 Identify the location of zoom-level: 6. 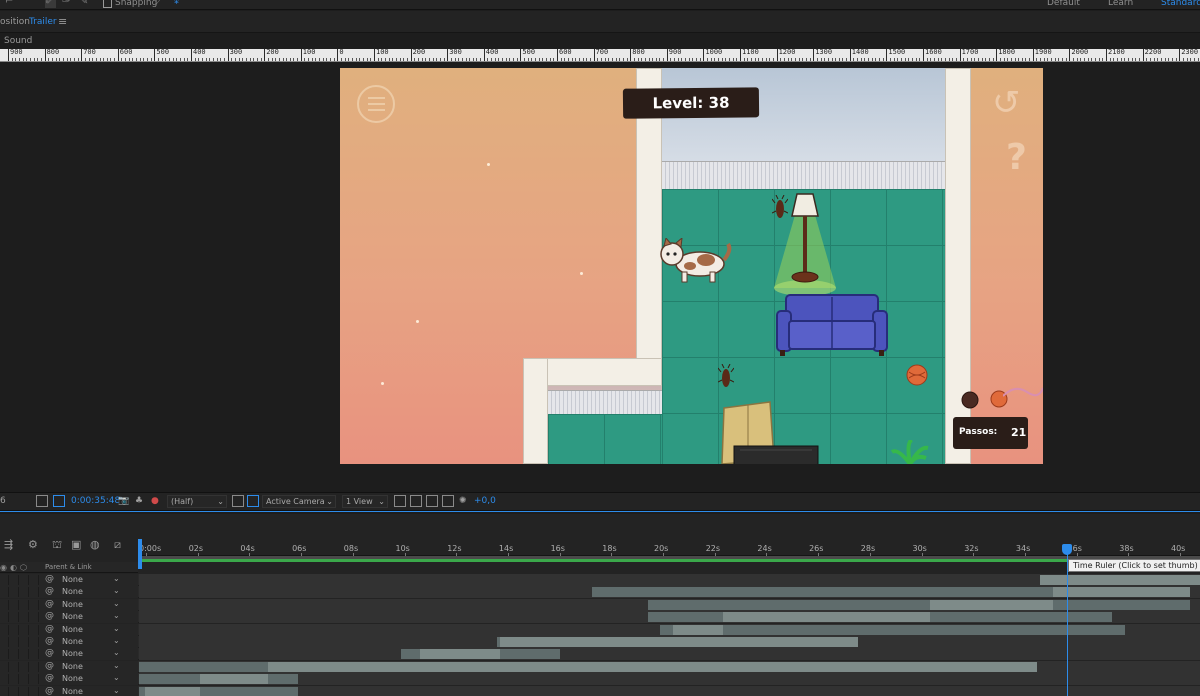
(3, 501).